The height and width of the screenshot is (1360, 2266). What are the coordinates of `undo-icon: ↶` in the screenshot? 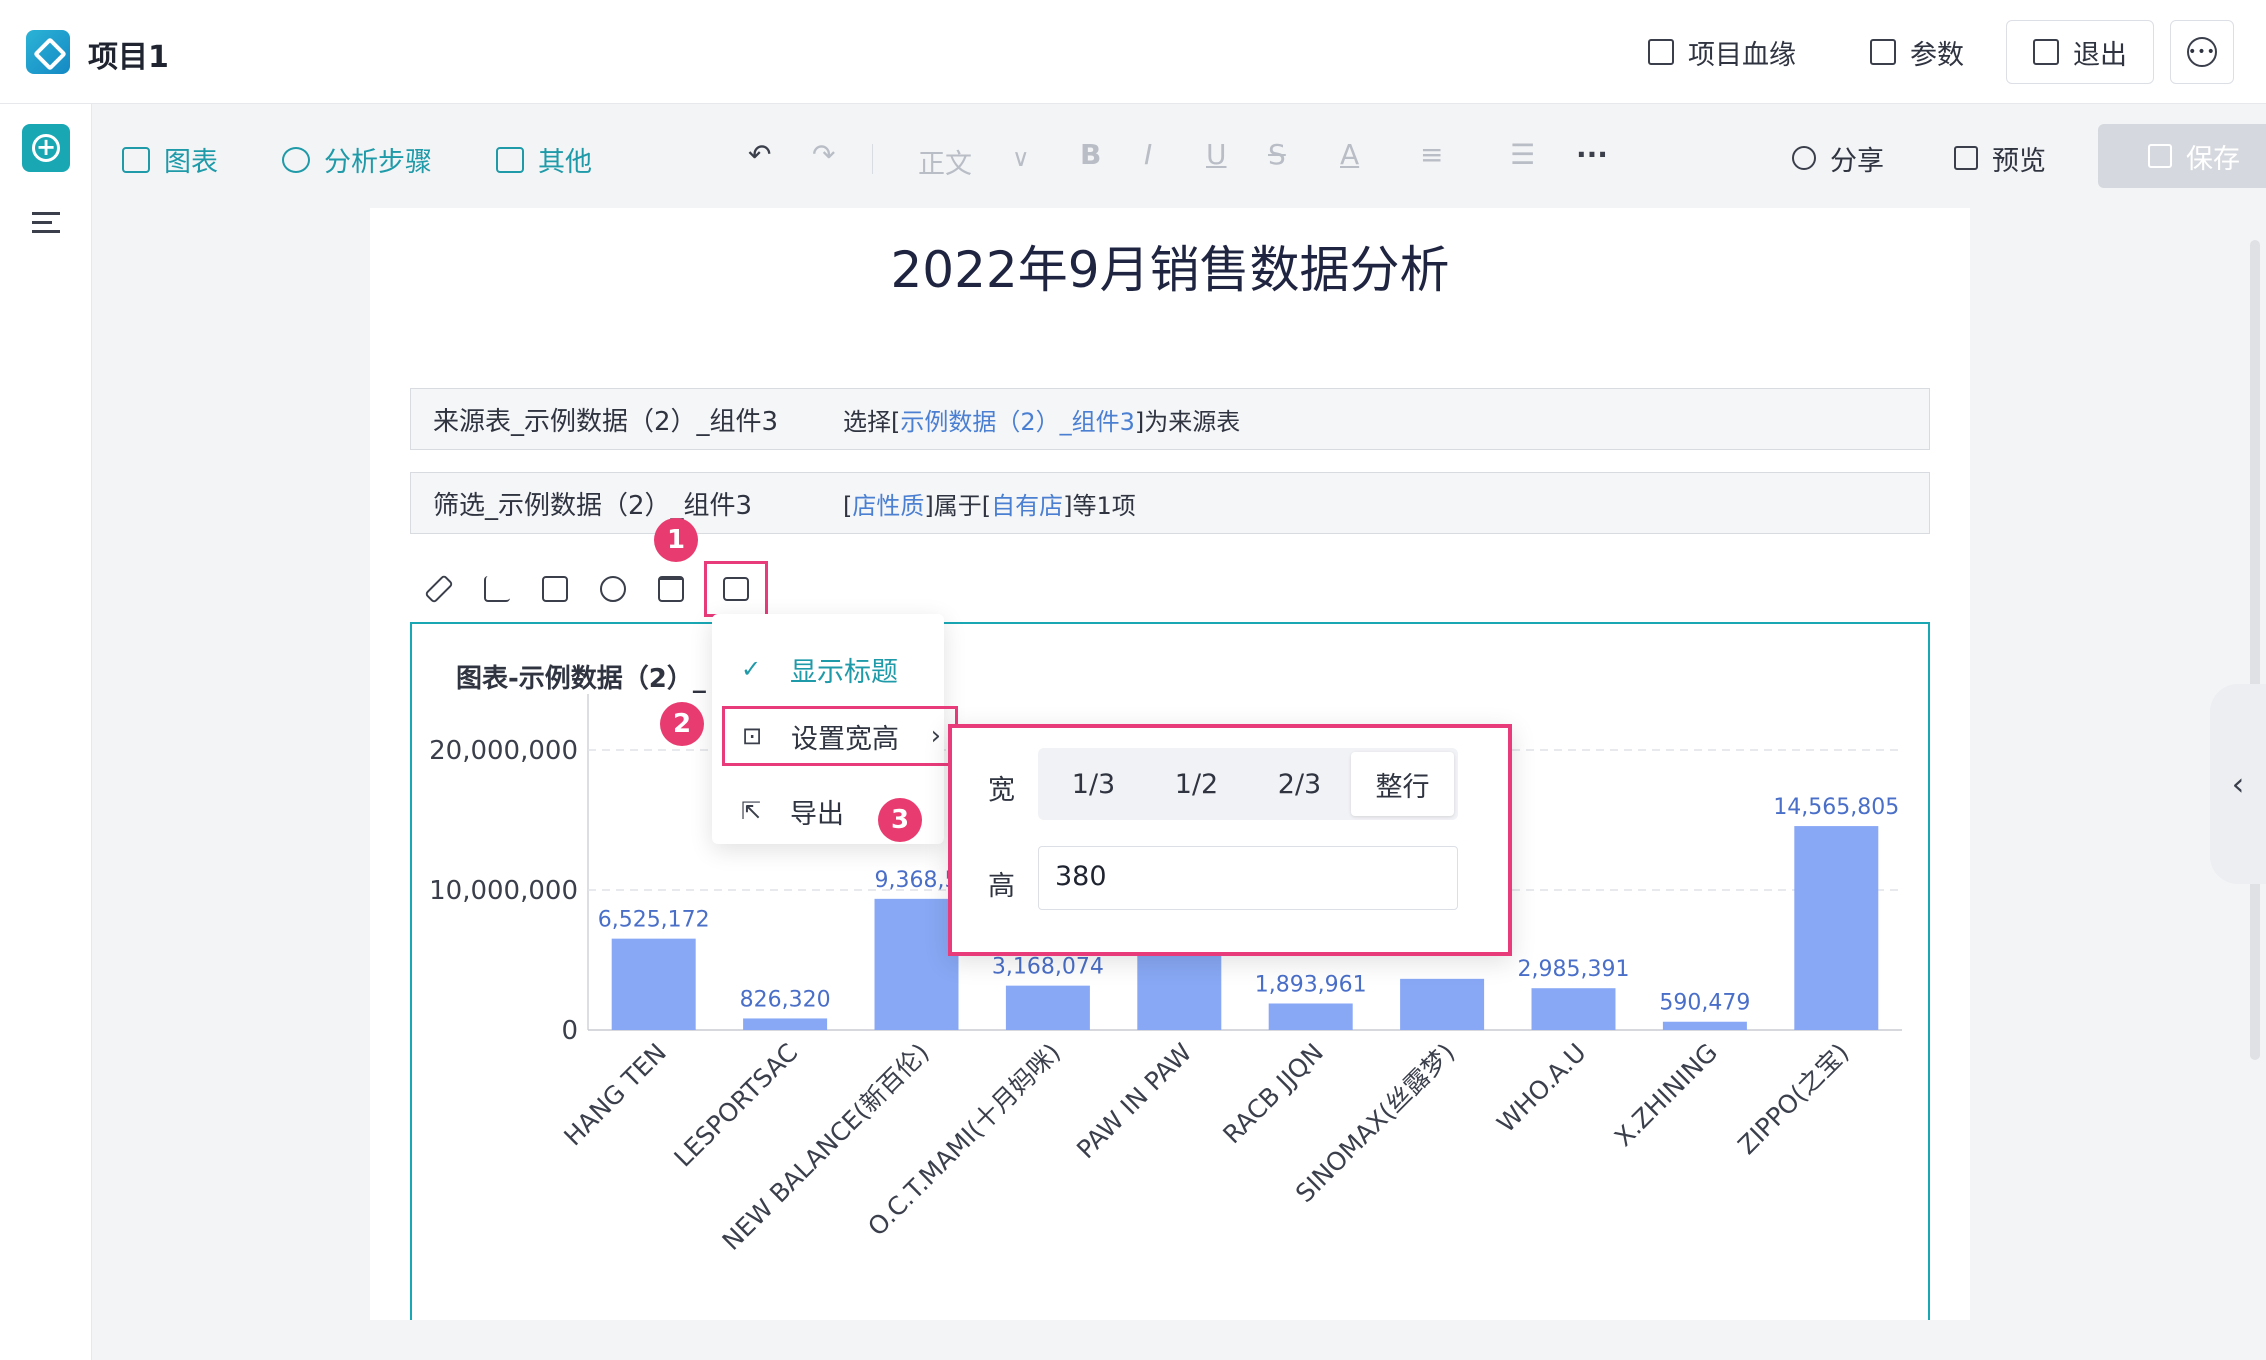 It's located at (759, 154).